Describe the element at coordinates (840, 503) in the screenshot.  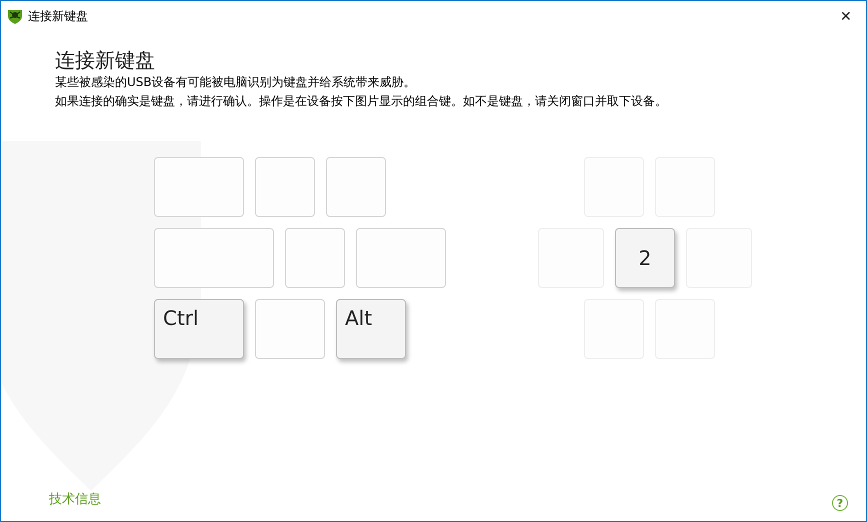
I see `help-icon: ?` at that location.